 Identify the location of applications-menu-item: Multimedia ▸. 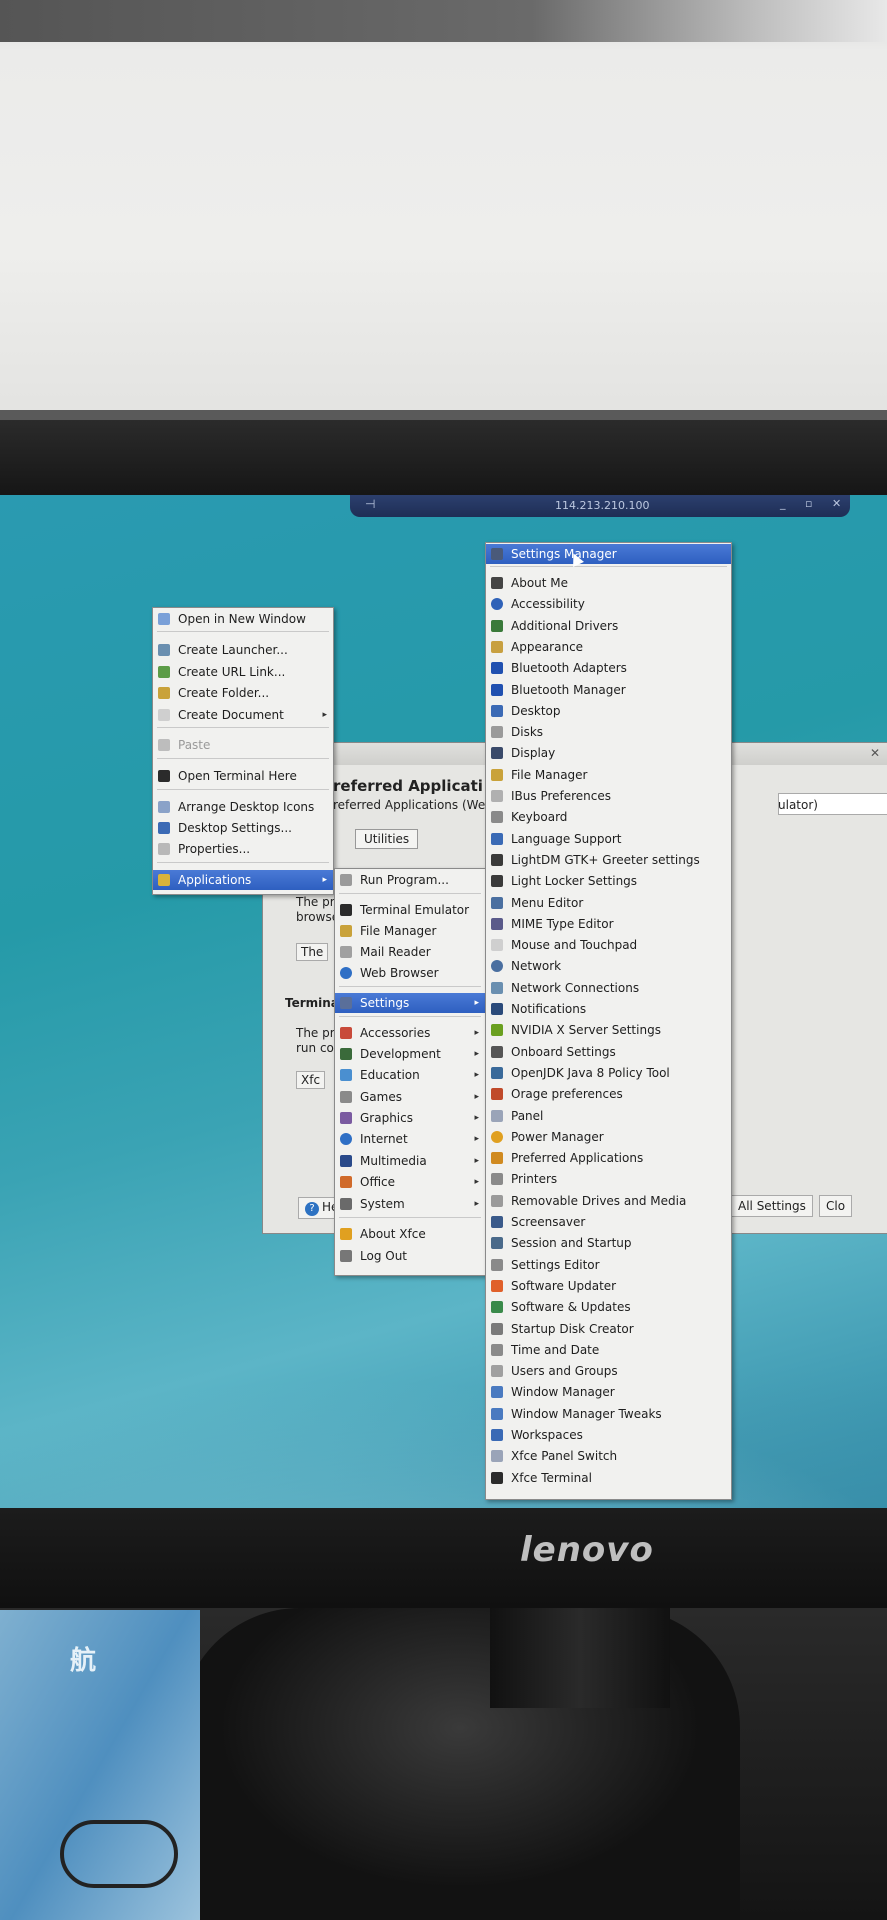
(410, 1161).